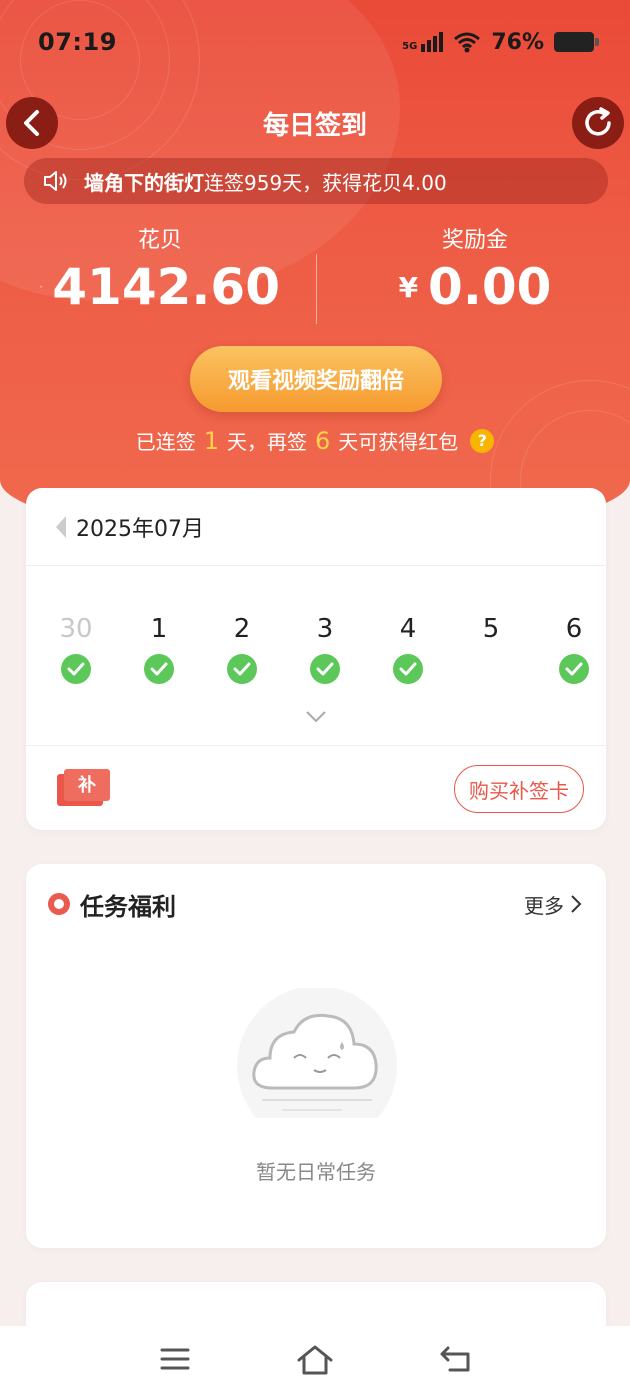  I want to click on signal-label: 5G, so click(410, 46).